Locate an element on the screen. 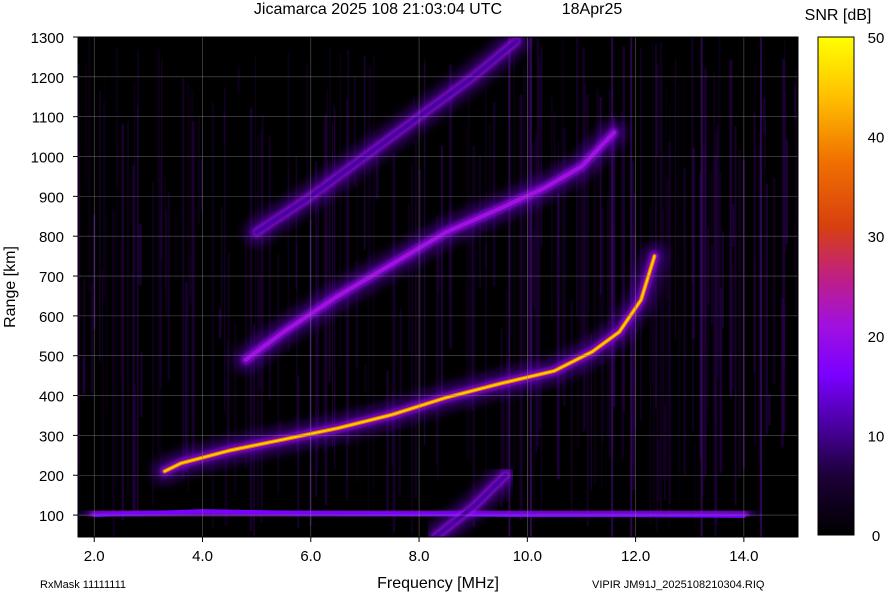  y-tick-label: 800 is located at coordinates (51, 237).